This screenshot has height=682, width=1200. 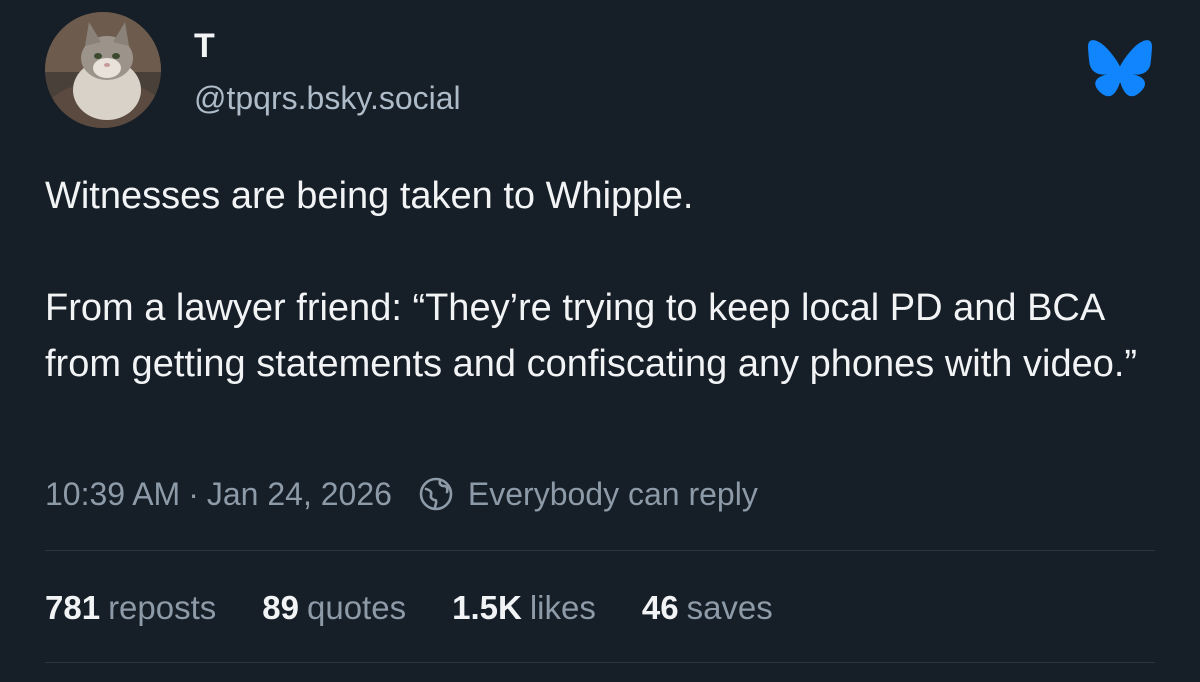 What do you see at coordinates (436, 494) in the screenshot?
I see `globe-icon` at bounding box center [436, 494].